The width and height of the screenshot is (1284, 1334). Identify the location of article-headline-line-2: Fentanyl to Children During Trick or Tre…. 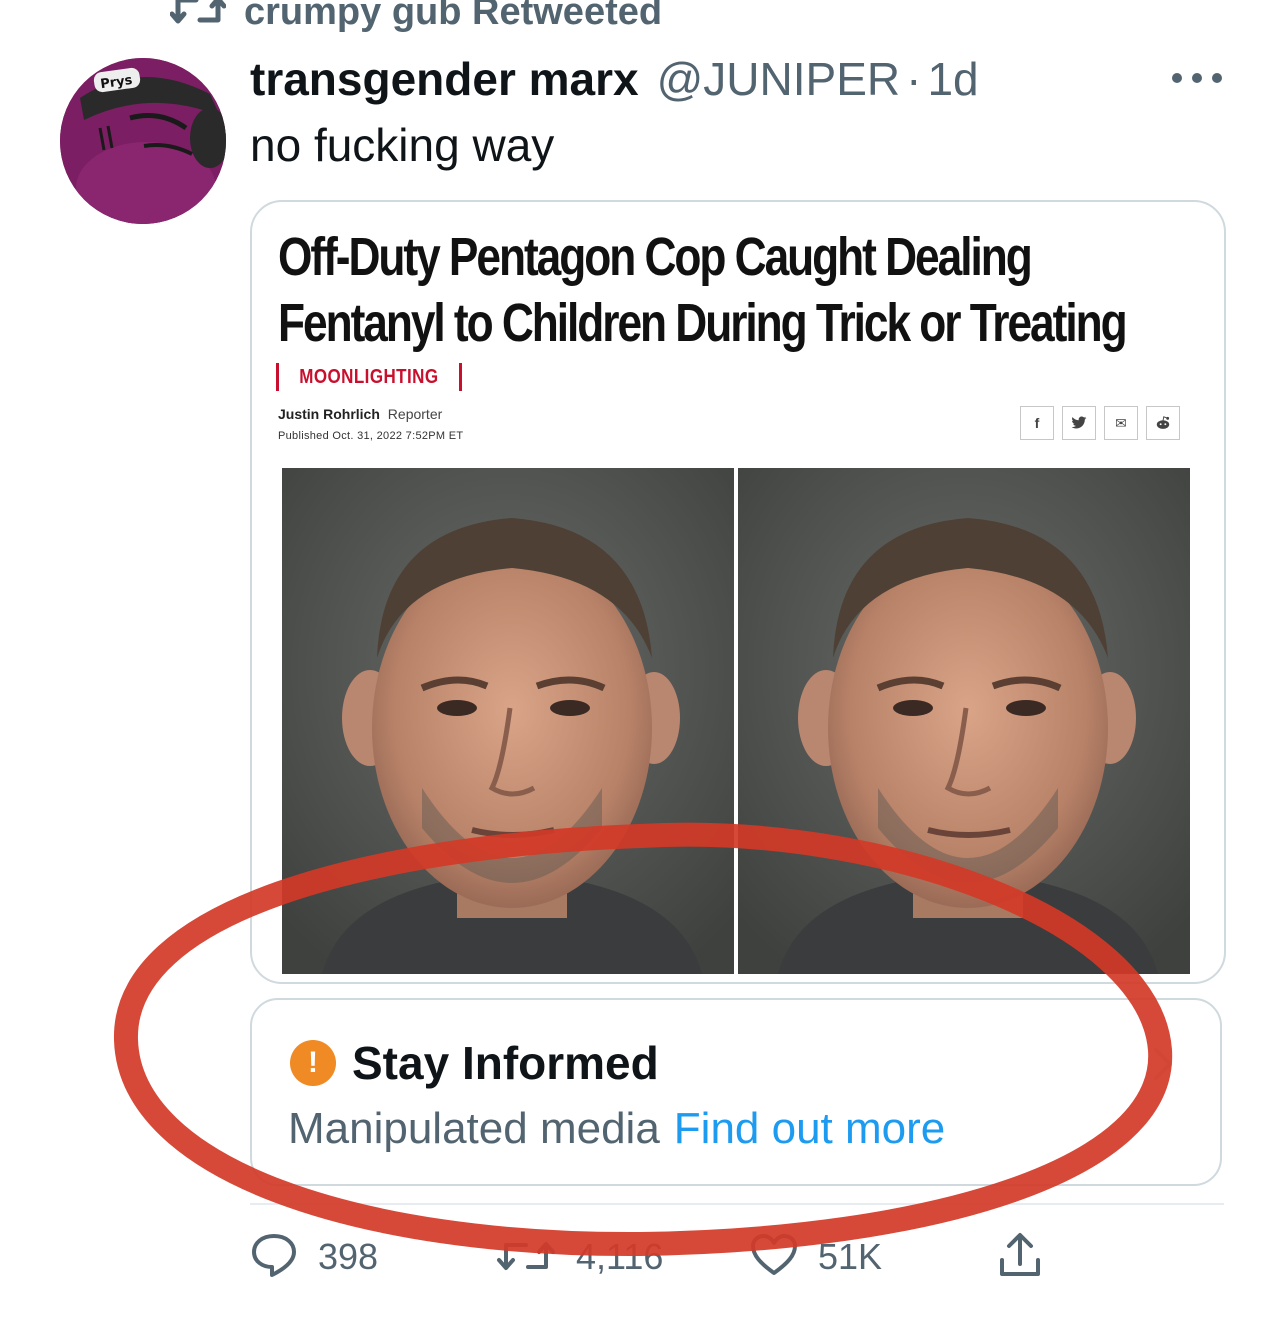
(703, 323).